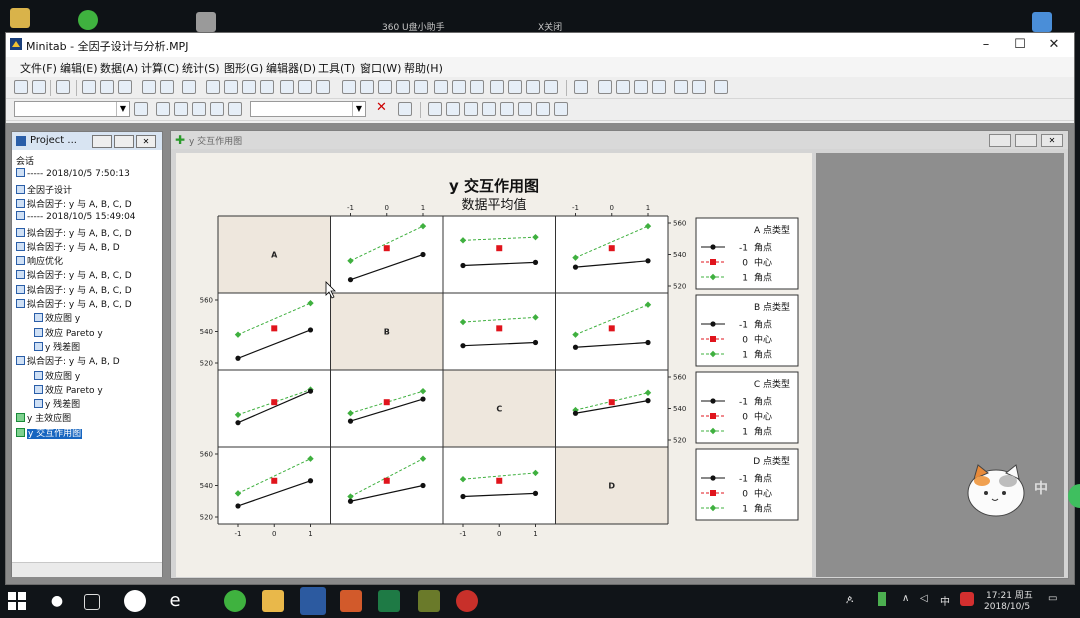 The height and width of the screenshot is (618, 1080). Describe the element at coordinates (189, 87) in the screenshot. I see `last-dialog-icon` at that location.